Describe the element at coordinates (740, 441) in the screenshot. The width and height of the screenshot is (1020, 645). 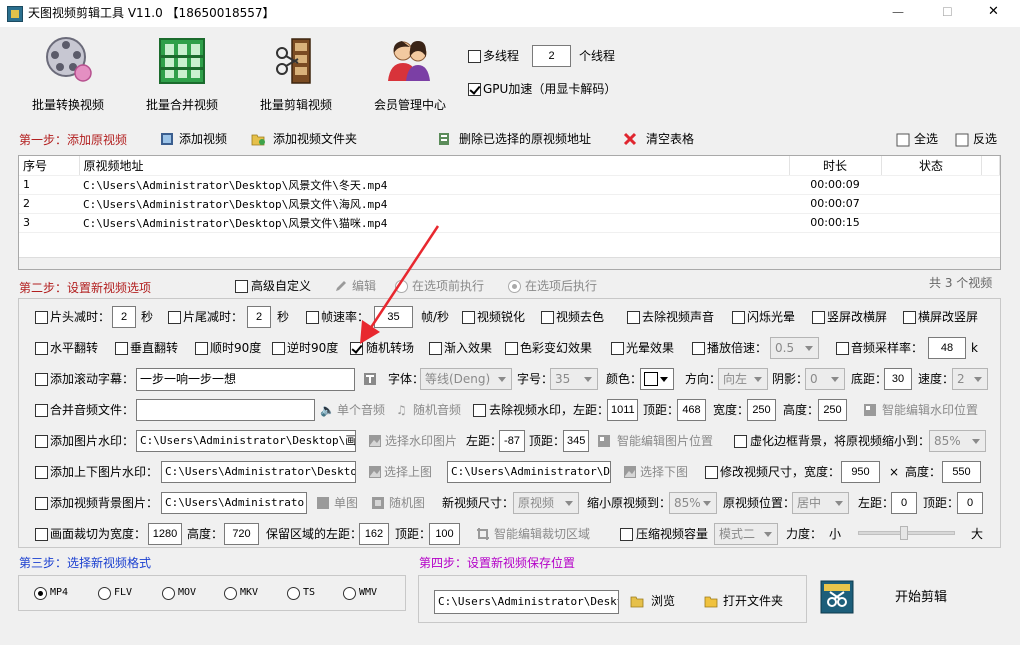
I see `blur-border-checkbox` at that location.